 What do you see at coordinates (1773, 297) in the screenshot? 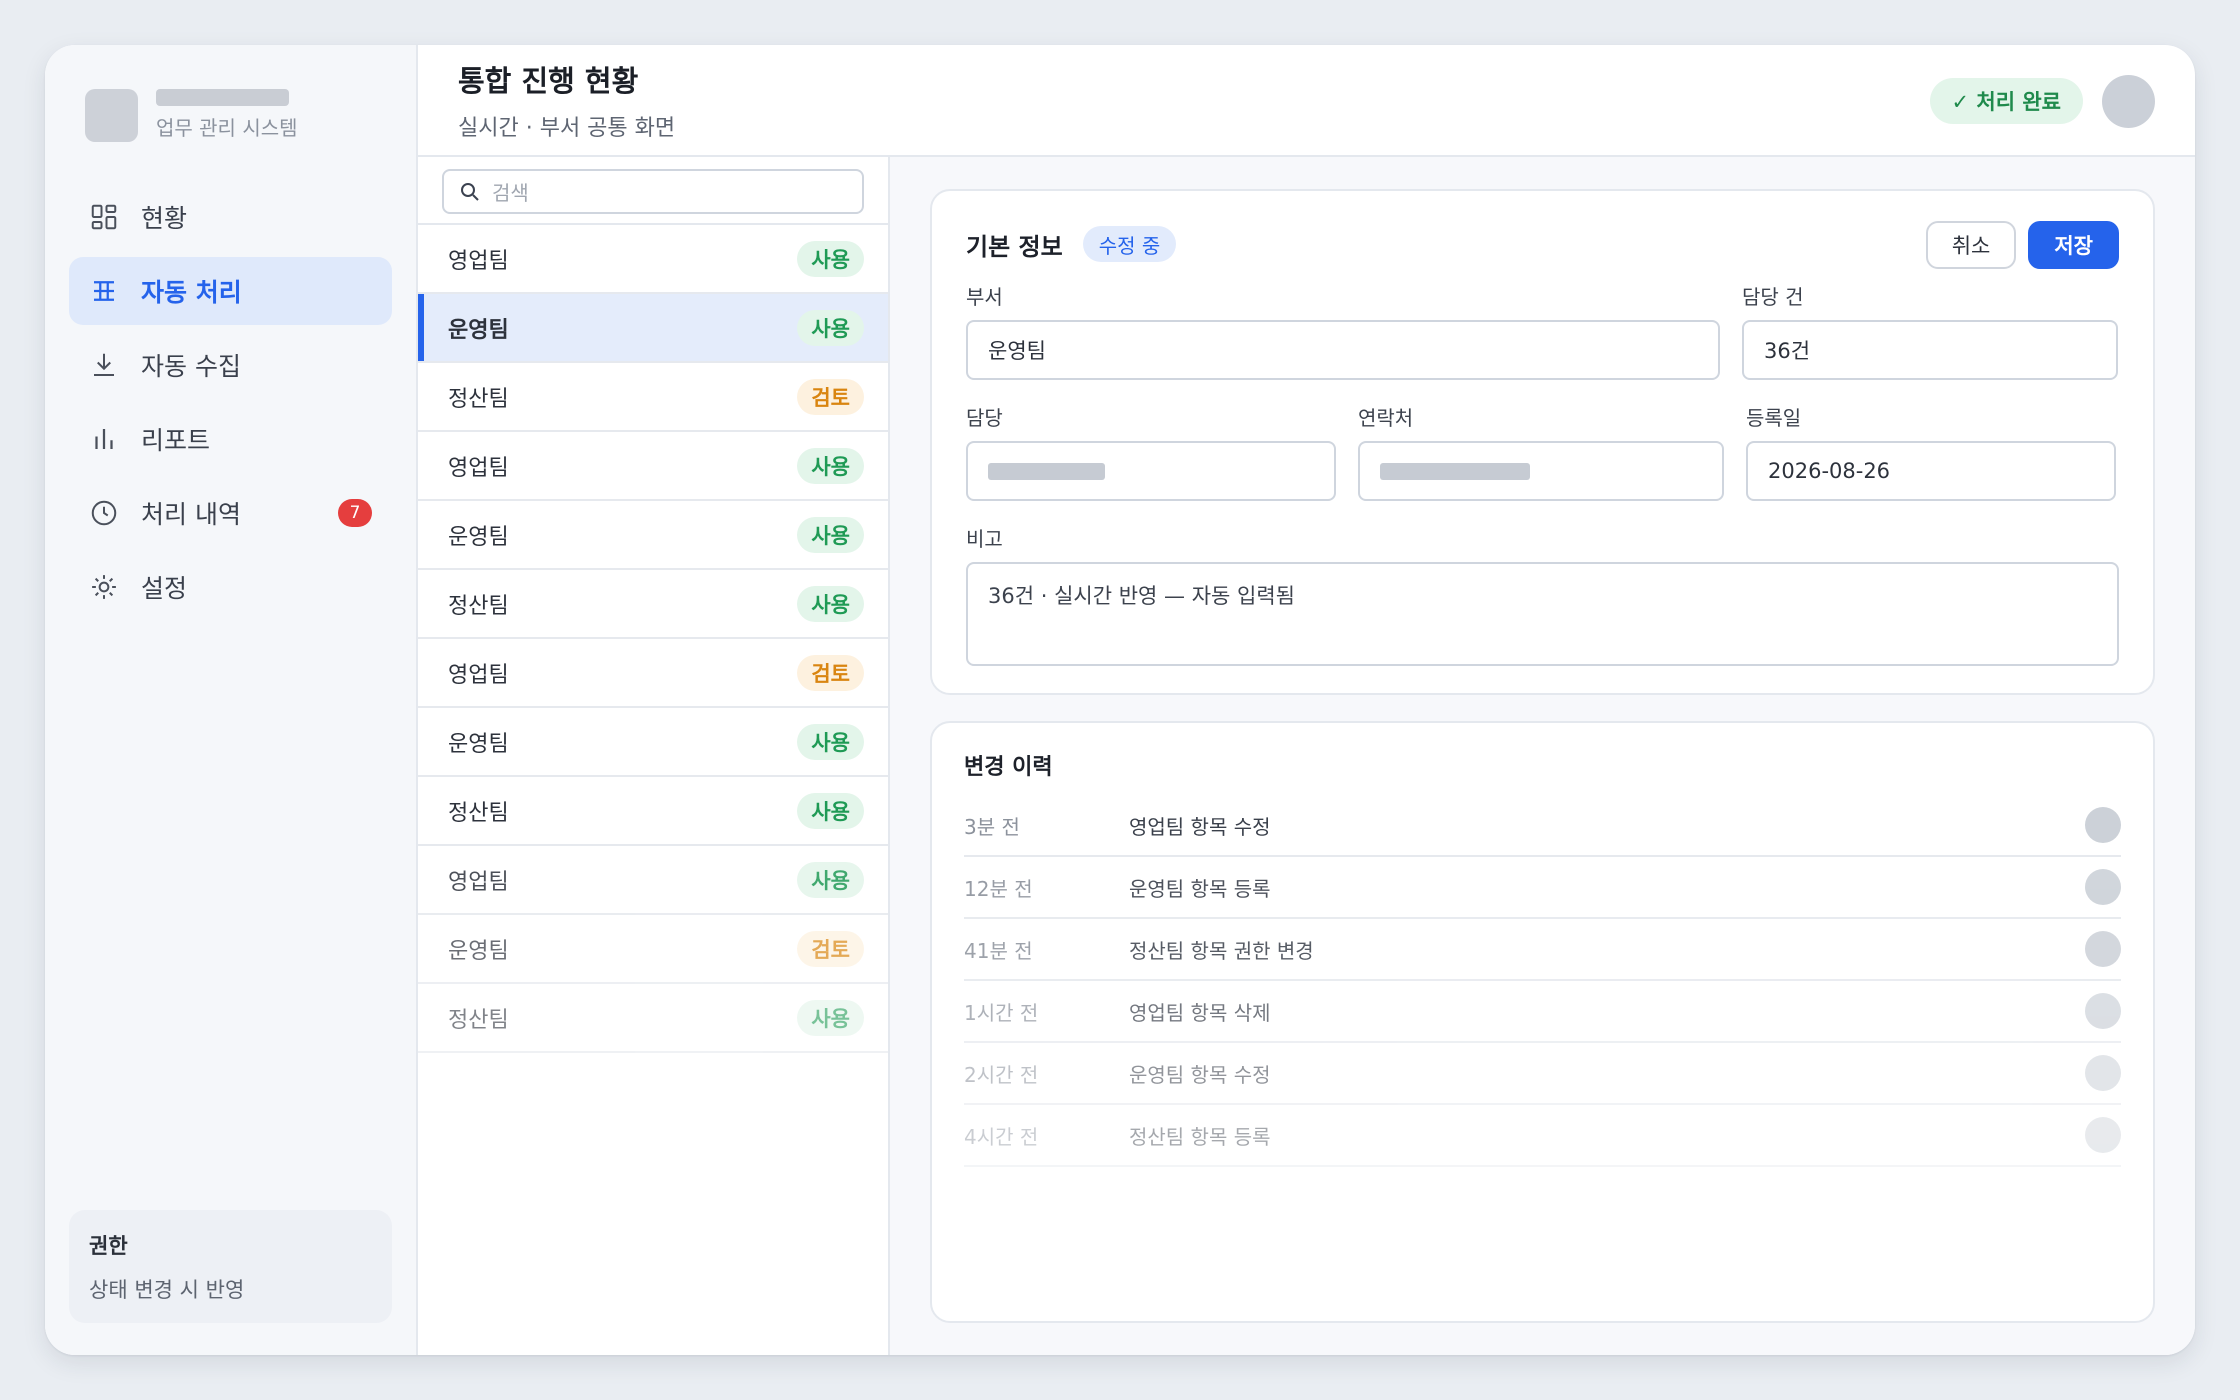
I see `count-label: 담당 건` at bounding box center [1773, 297].